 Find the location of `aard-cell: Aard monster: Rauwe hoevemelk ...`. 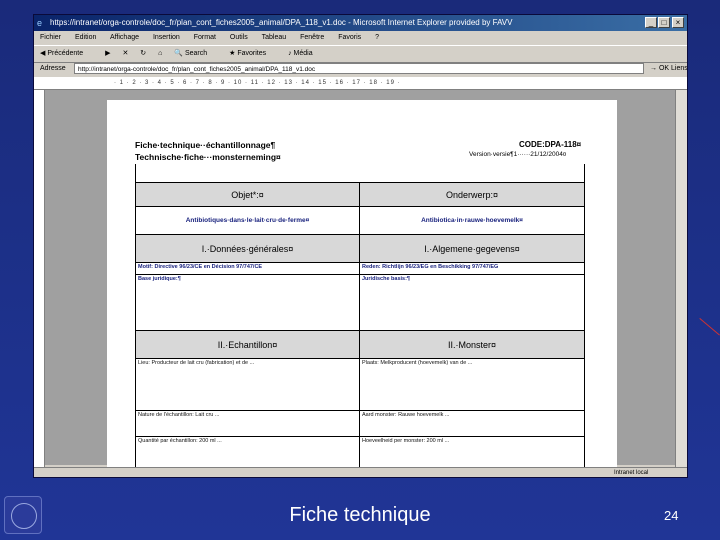

aard-cell: Aard monster: Rauwe hoevemelk ... is located at coordinates (472, 423).